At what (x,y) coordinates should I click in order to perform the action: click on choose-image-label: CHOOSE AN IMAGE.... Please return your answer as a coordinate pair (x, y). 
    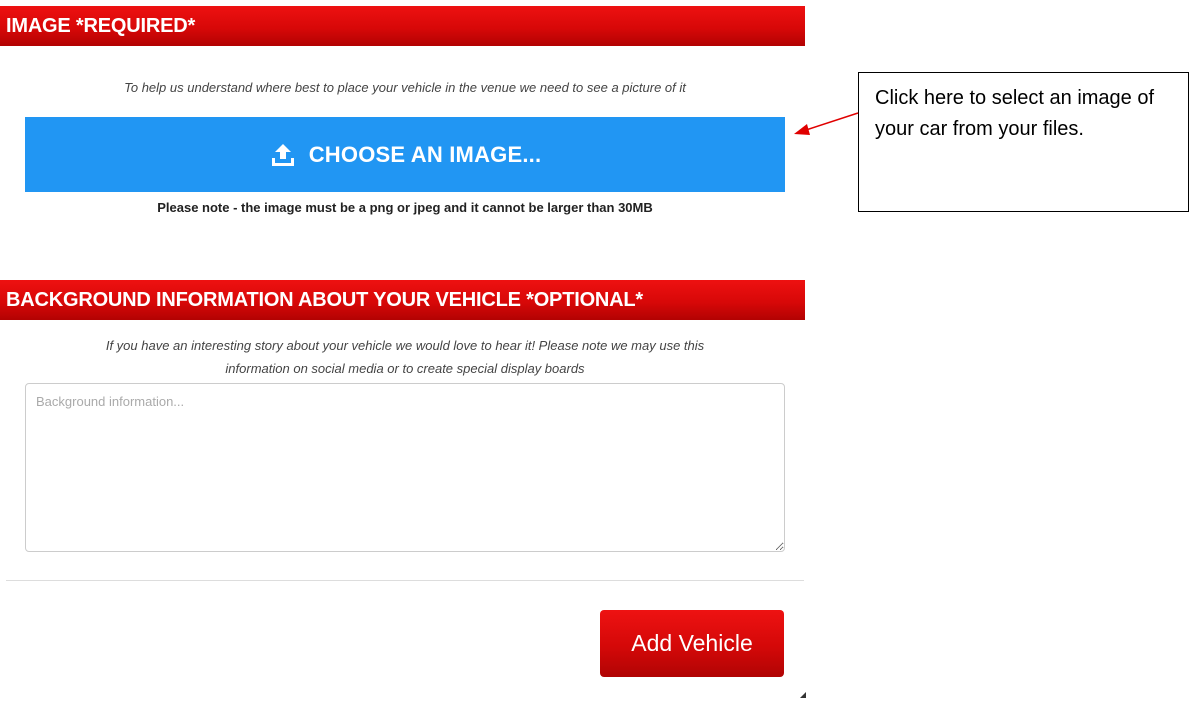
    Looking at the image, I should click on (425, 154).